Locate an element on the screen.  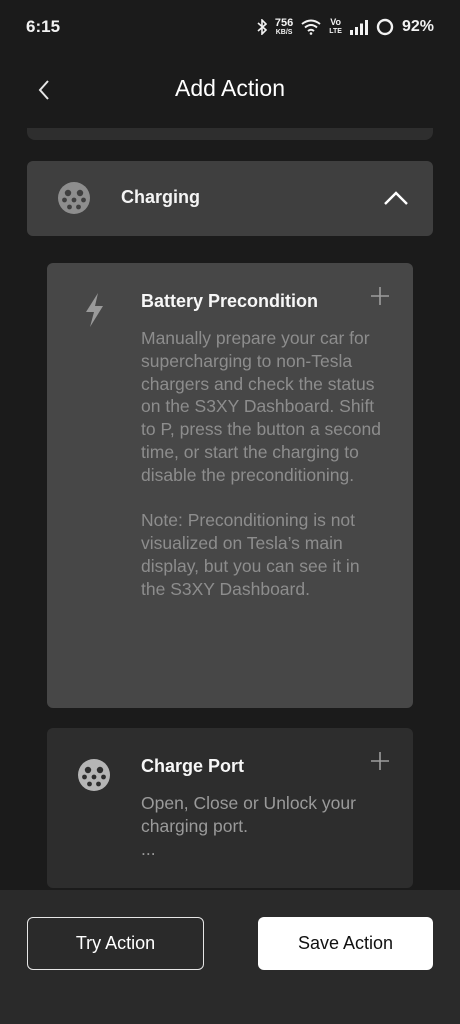
net-speed-unit: KB/S is located at coordinates (284, 32).